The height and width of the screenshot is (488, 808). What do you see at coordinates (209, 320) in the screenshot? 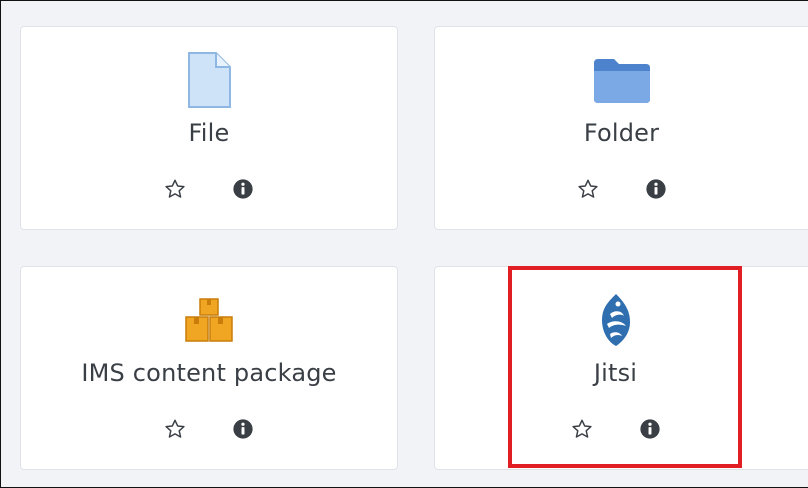
I see `boxes-icon` at bounding box center [209, 320].